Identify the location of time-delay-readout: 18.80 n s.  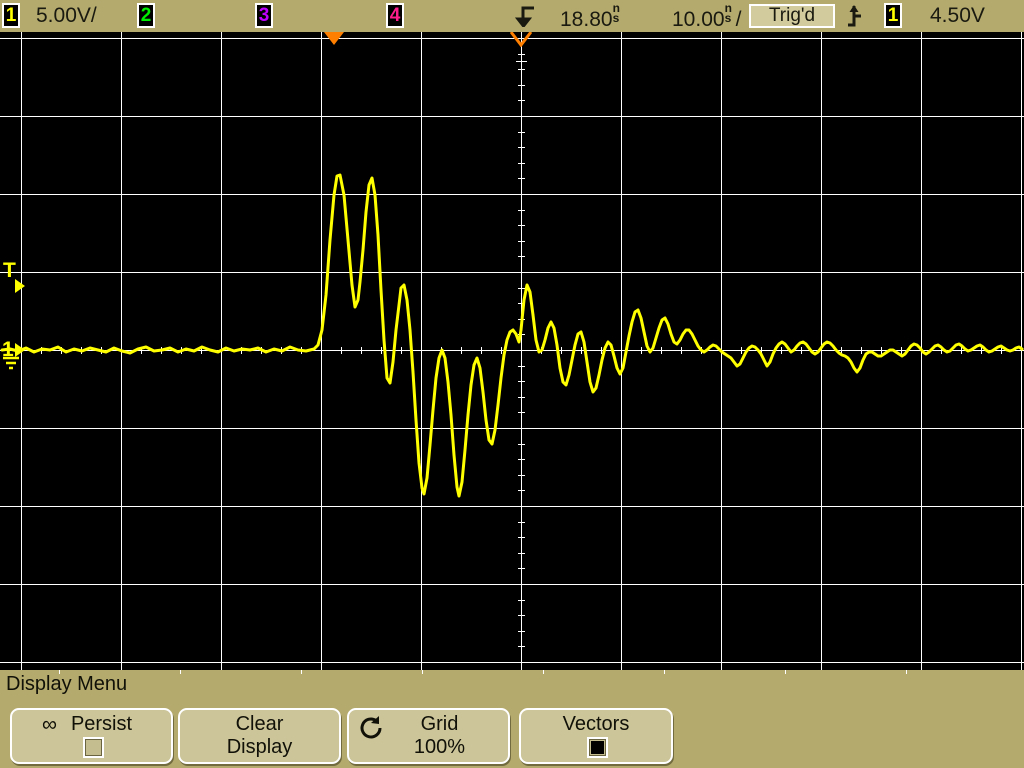
(592, 16).